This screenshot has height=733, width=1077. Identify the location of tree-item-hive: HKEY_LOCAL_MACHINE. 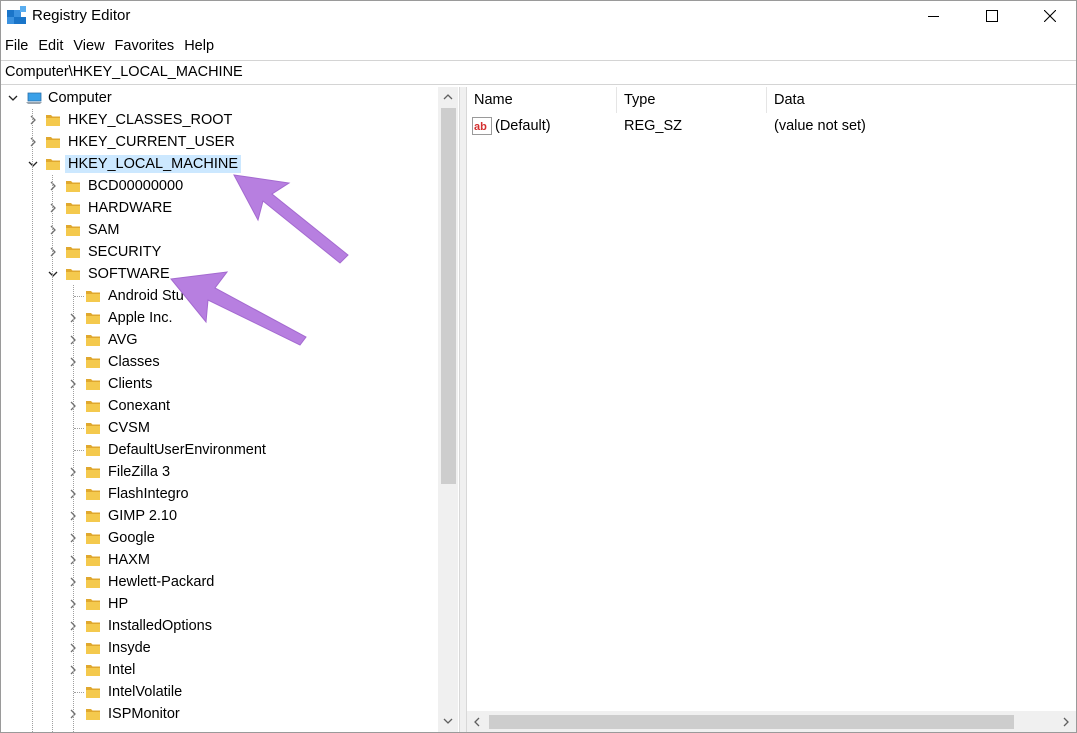
(133, 164).